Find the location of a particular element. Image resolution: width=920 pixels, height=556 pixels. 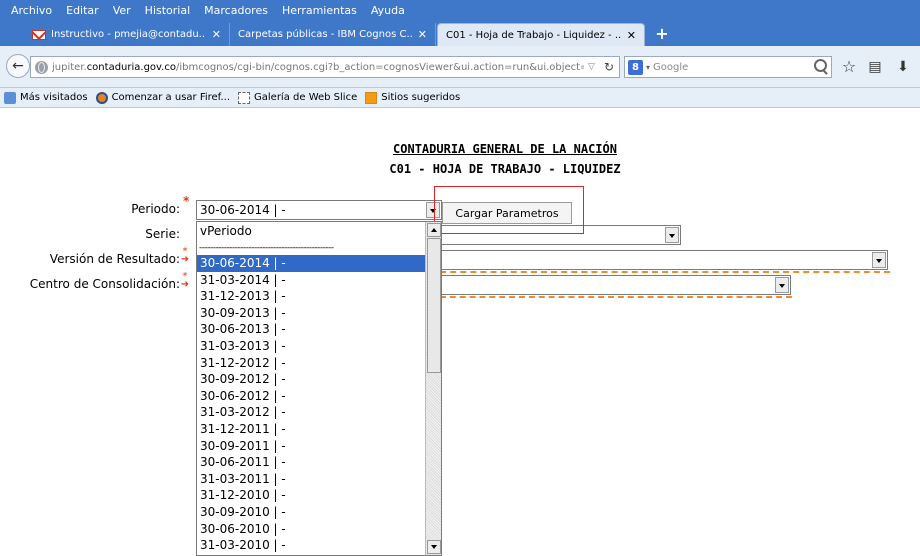

menu-historial: Historial is located at coordinates (167, 10).